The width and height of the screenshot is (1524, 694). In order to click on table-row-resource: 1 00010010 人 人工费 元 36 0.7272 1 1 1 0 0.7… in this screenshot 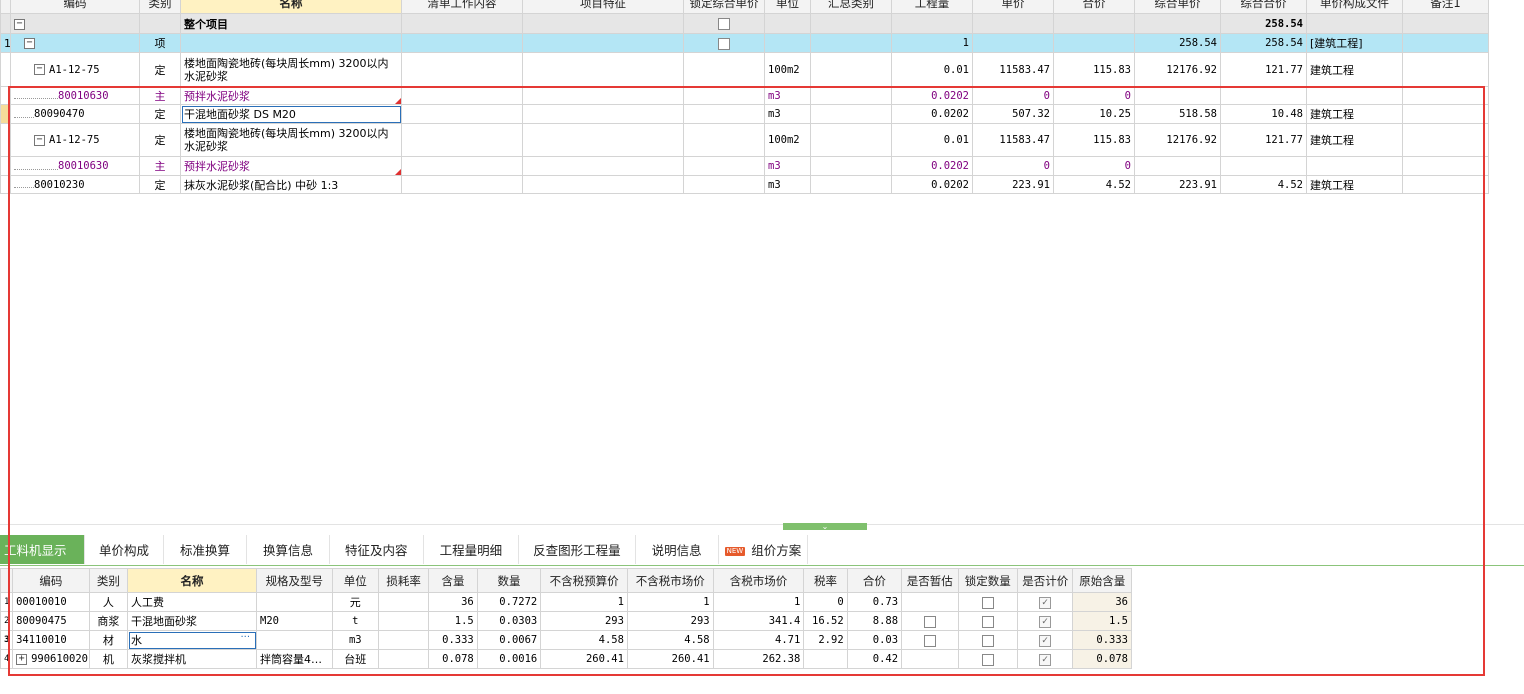, I will do `click(566, 602)`.